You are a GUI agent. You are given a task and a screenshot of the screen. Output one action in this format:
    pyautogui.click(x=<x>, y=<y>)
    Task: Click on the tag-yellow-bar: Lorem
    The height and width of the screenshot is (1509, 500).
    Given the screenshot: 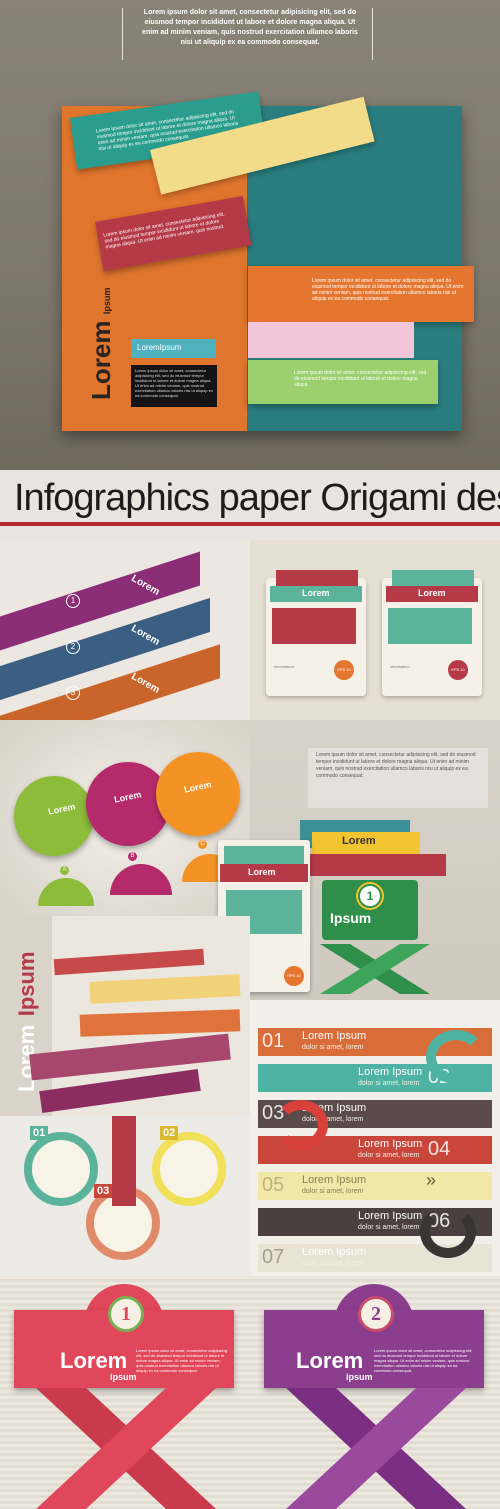 What is the action you would take?
    pyautogui.click(x=366, y=843)
    